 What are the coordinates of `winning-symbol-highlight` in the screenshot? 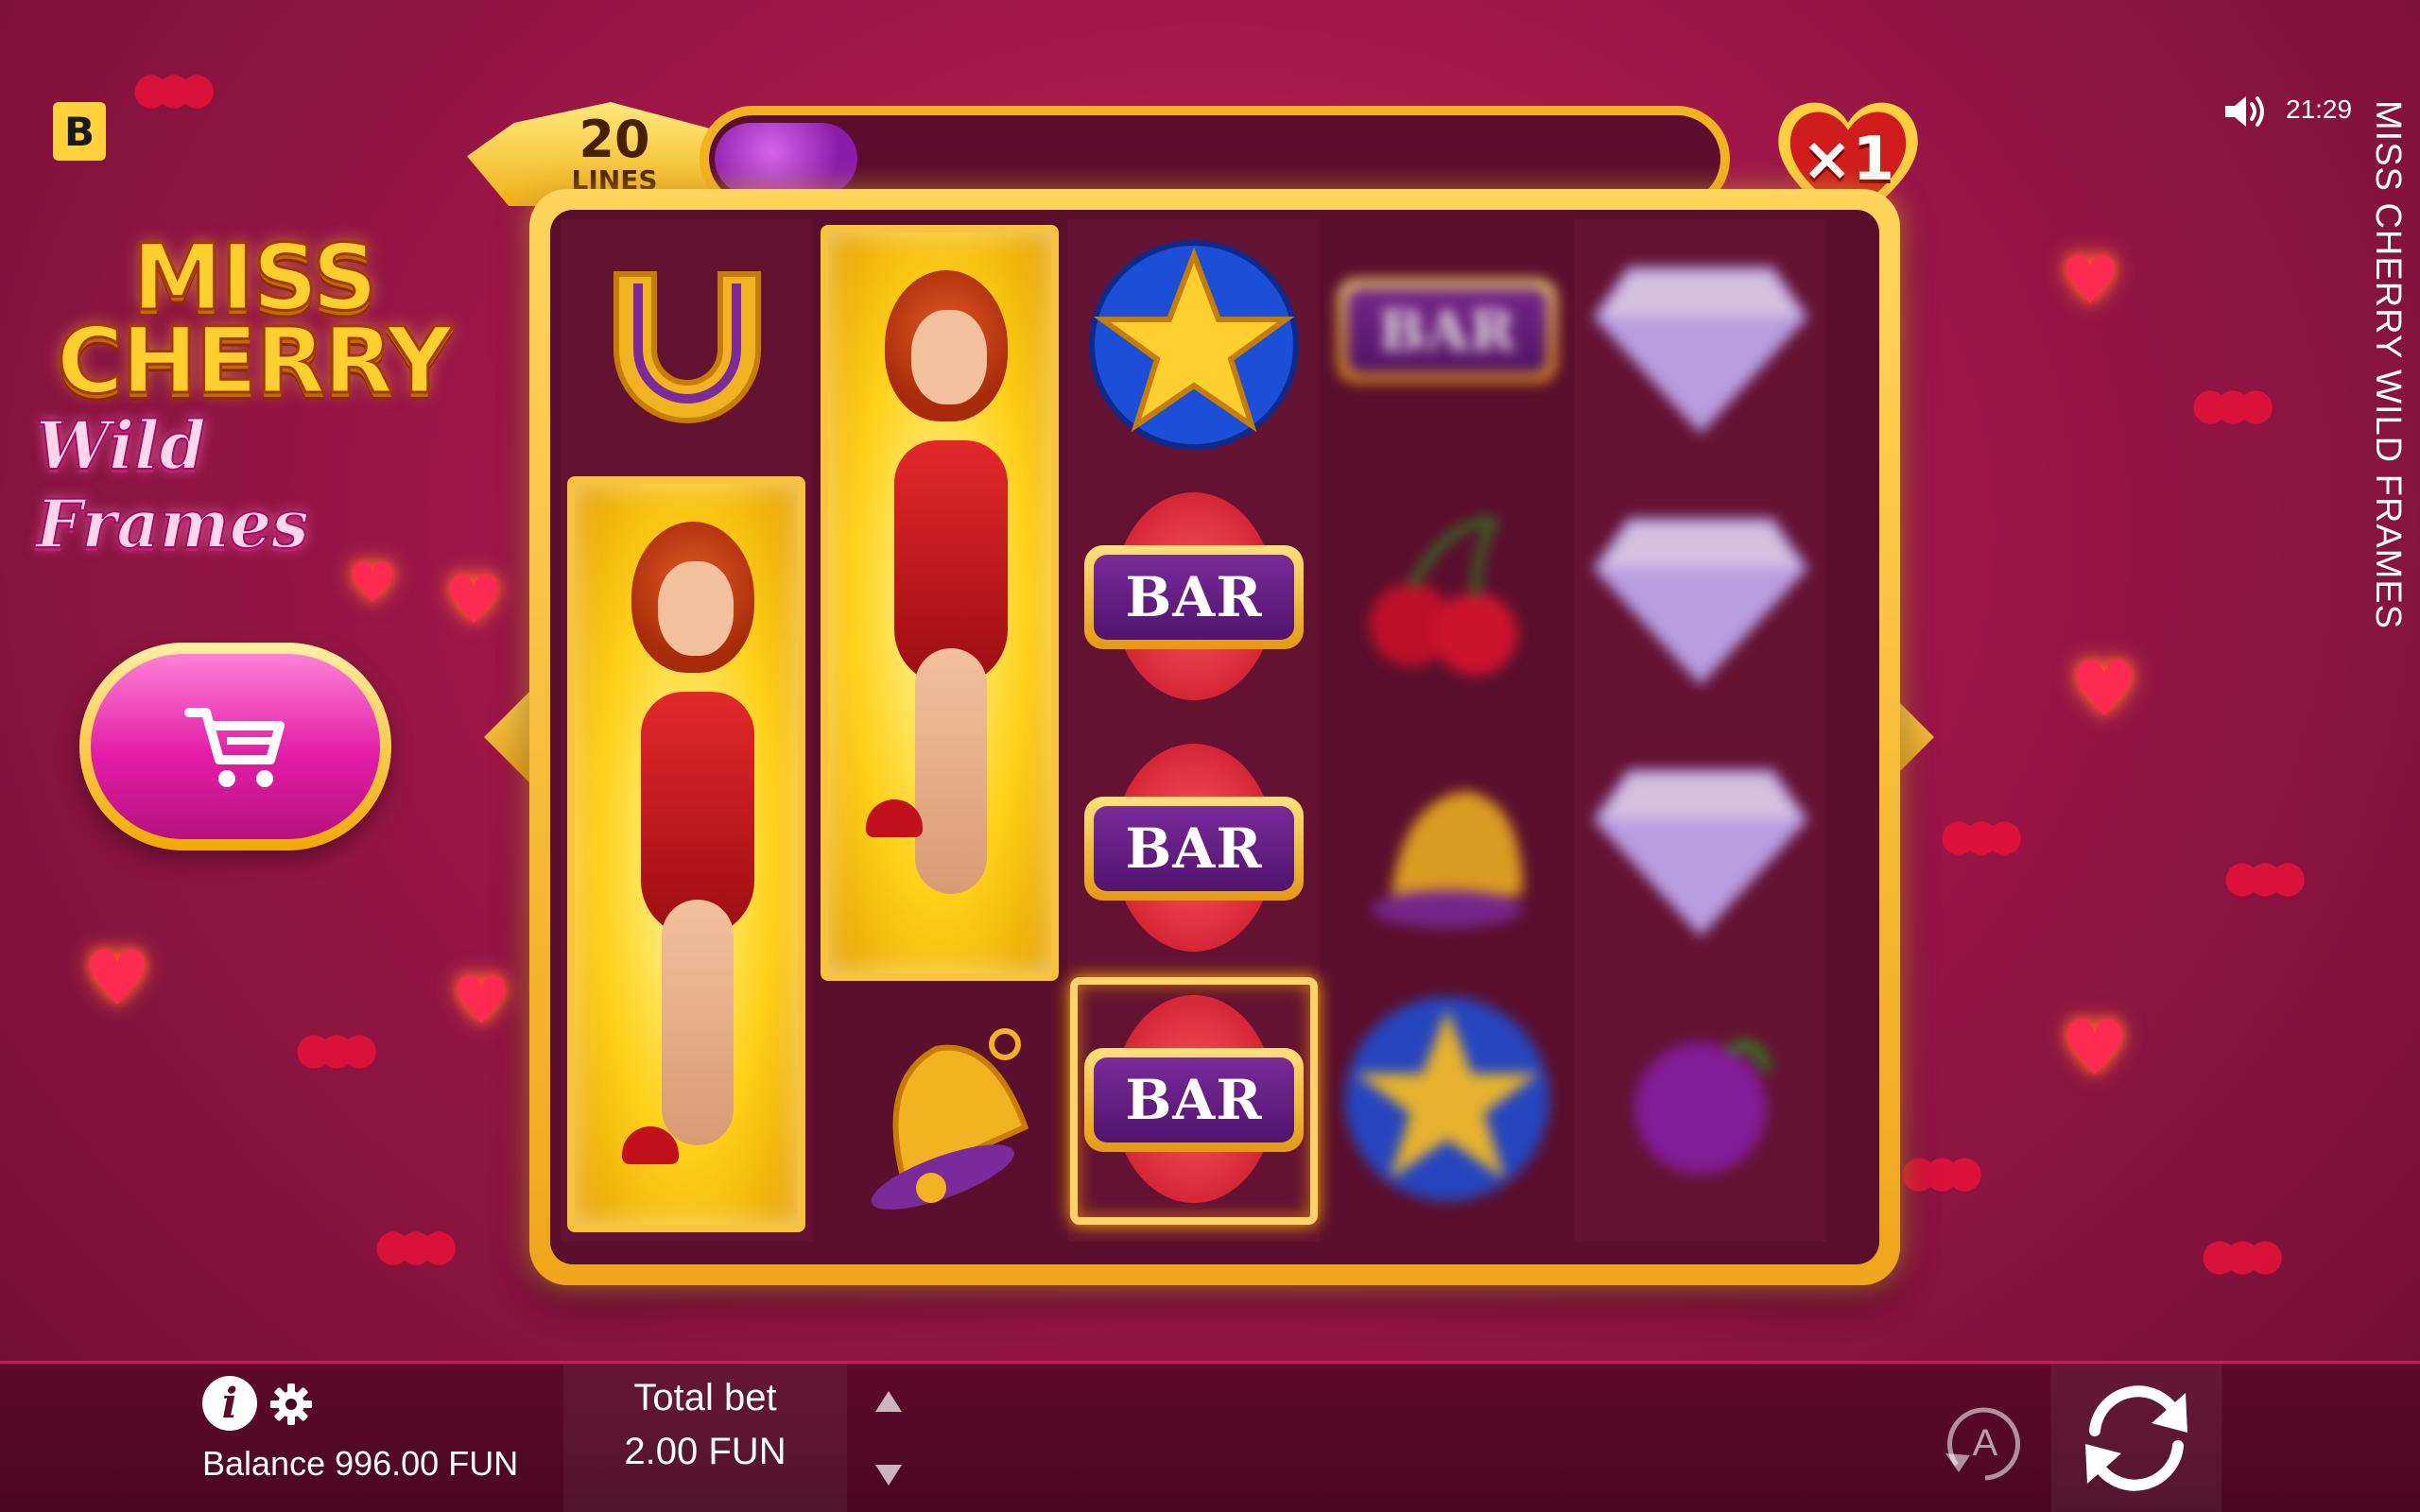 It's located at (1194, 1101).